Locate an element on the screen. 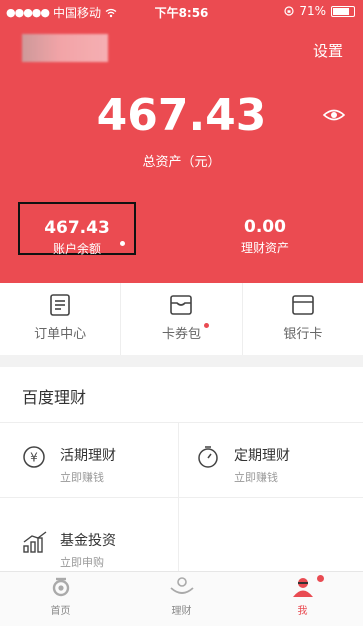  home-logo-icon is located at coordinates (60, 587).